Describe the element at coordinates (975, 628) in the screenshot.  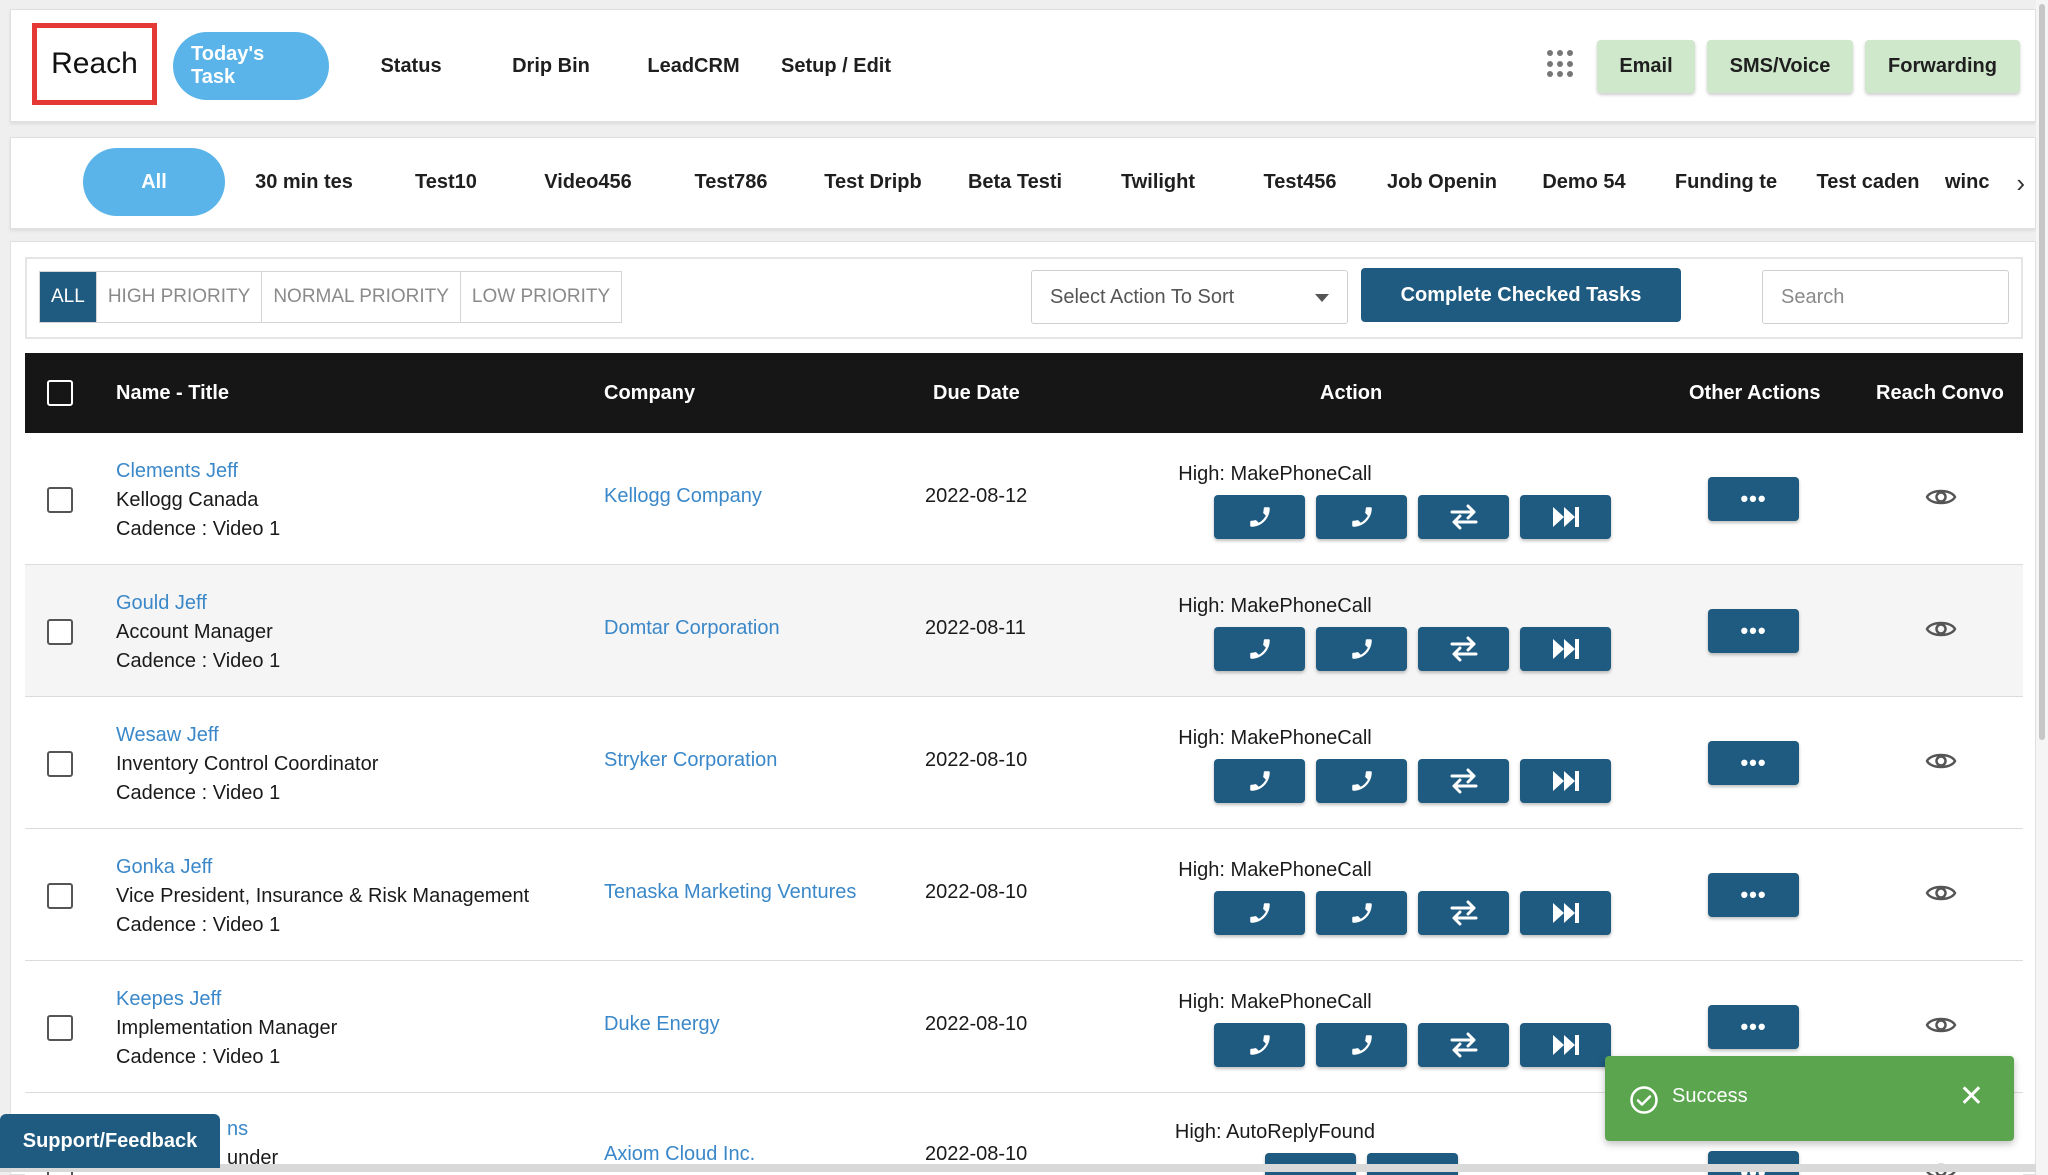
I see `due-date: 2022-08-11` at that location.